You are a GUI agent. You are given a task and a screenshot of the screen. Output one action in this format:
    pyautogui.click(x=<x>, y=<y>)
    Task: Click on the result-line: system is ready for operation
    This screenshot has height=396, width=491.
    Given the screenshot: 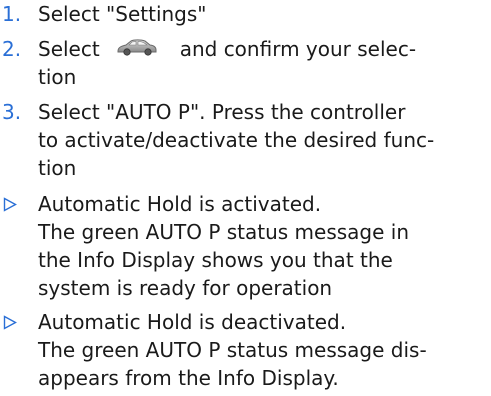 What is the action you would take?
    pyautogui.click(x=185, y=288)
    